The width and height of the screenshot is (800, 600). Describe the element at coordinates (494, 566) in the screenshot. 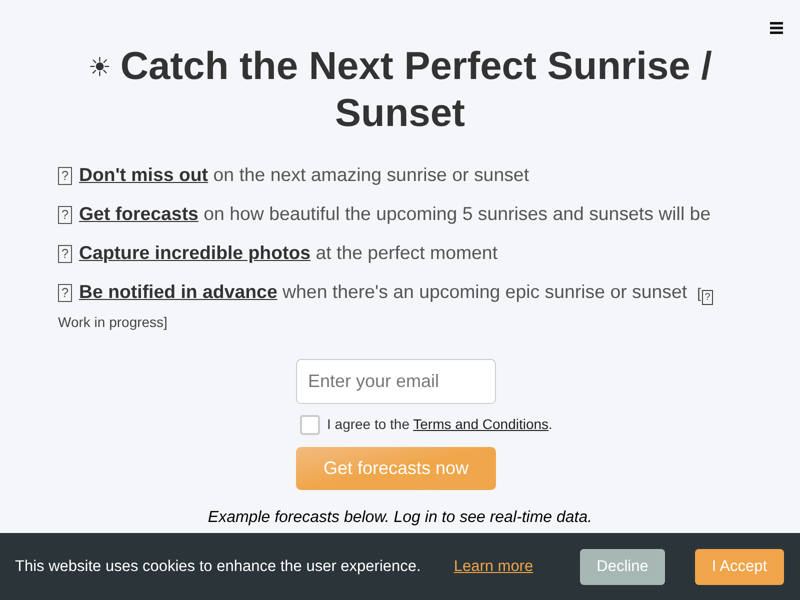

I see `learn-more-link: Learn more` at that location.